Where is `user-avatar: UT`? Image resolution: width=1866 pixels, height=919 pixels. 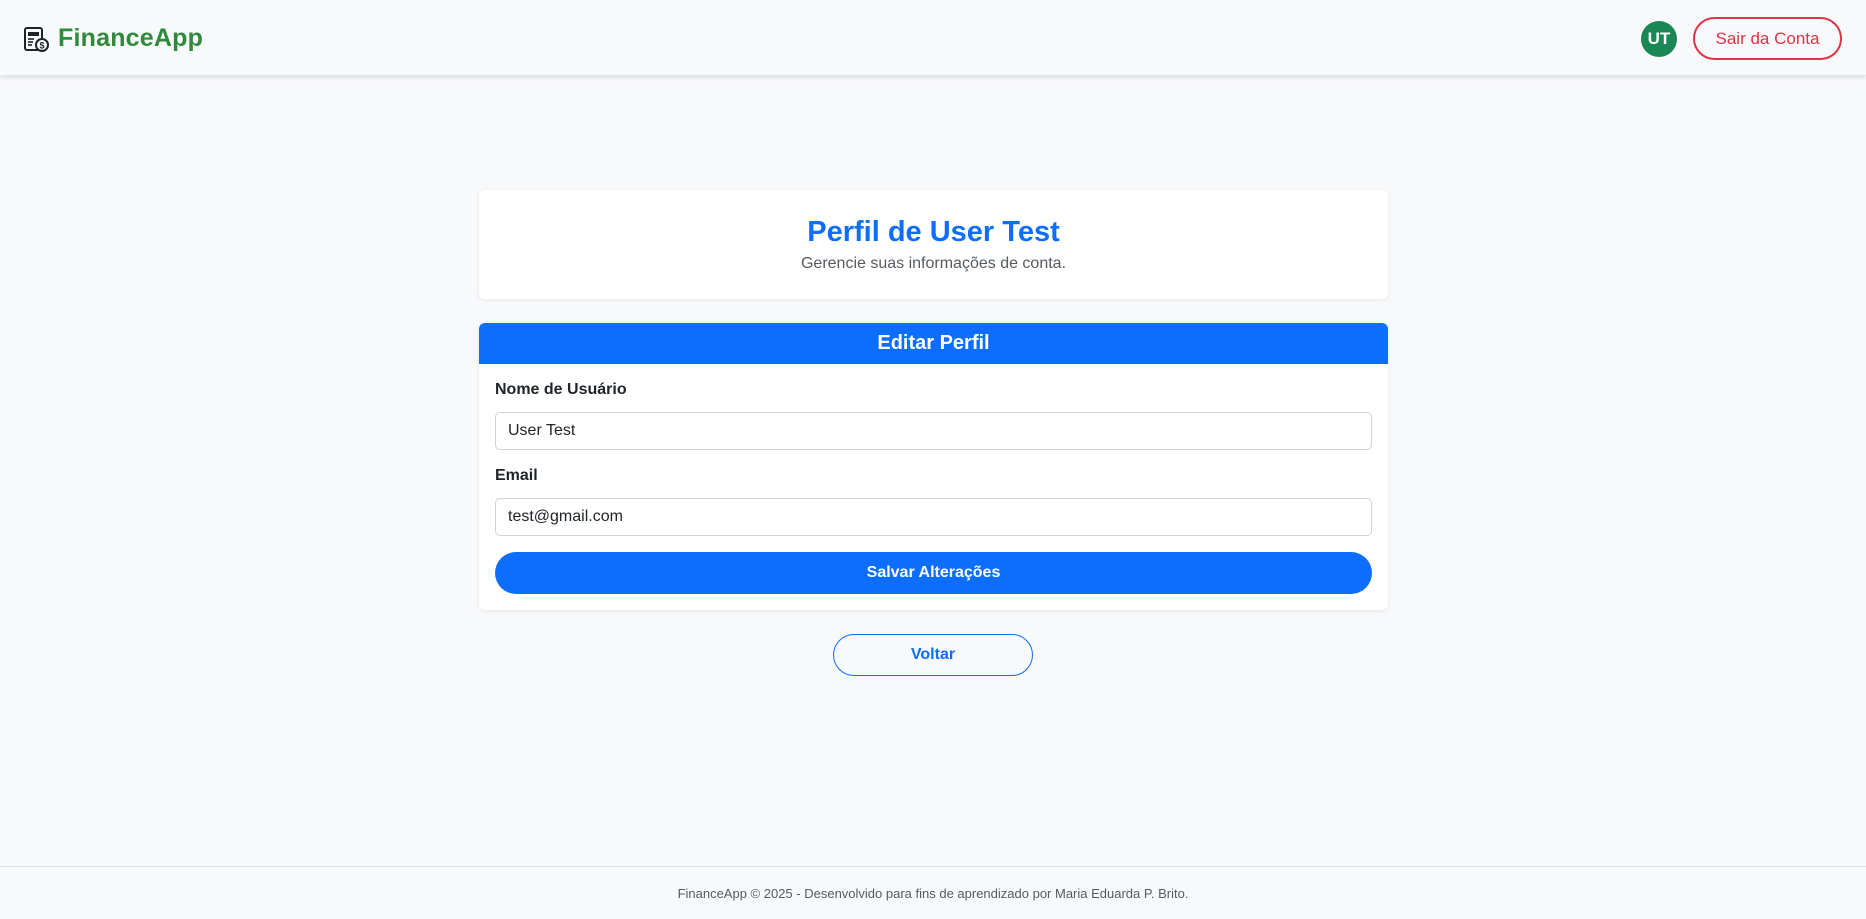
user-avatar: UT is located at coordinates (1659, 39).